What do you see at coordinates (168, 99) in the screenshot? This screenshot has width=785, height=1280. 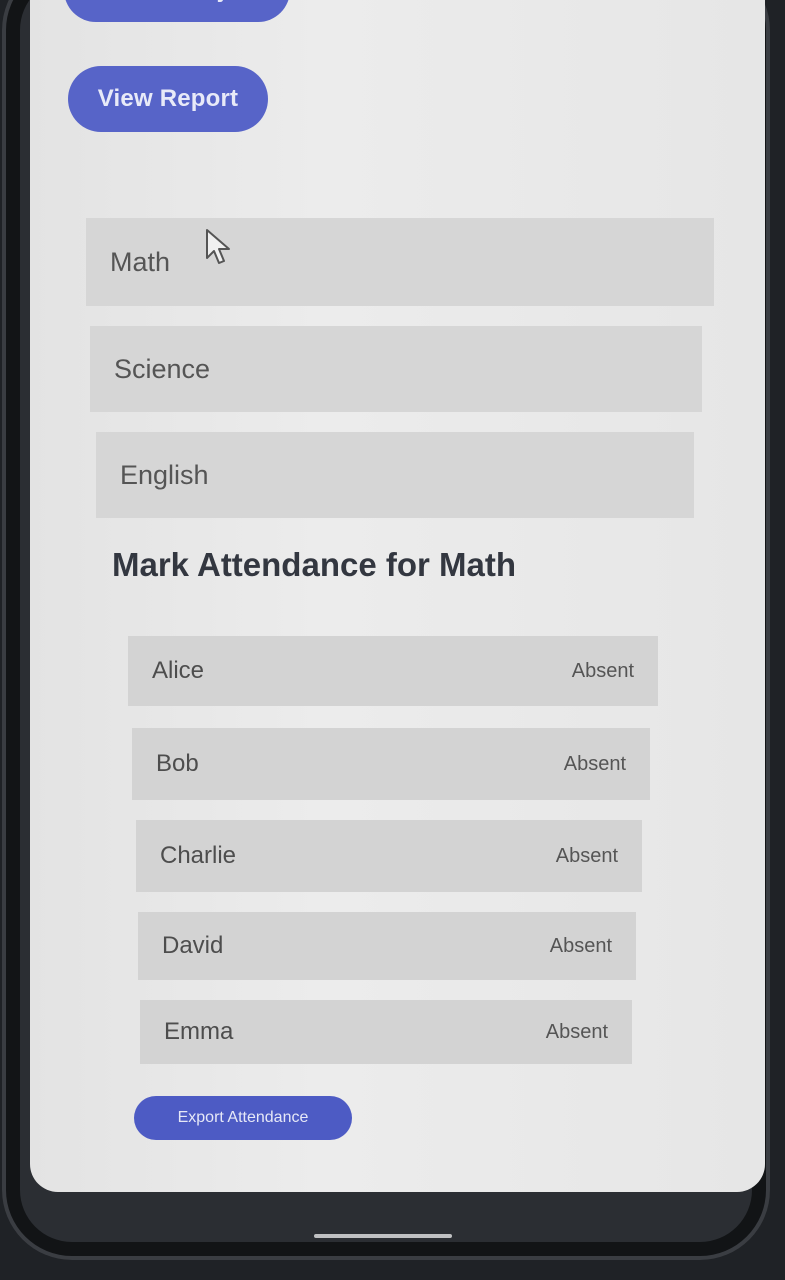 I see `view-report-button: View Report` at bounding box center [168, 99].